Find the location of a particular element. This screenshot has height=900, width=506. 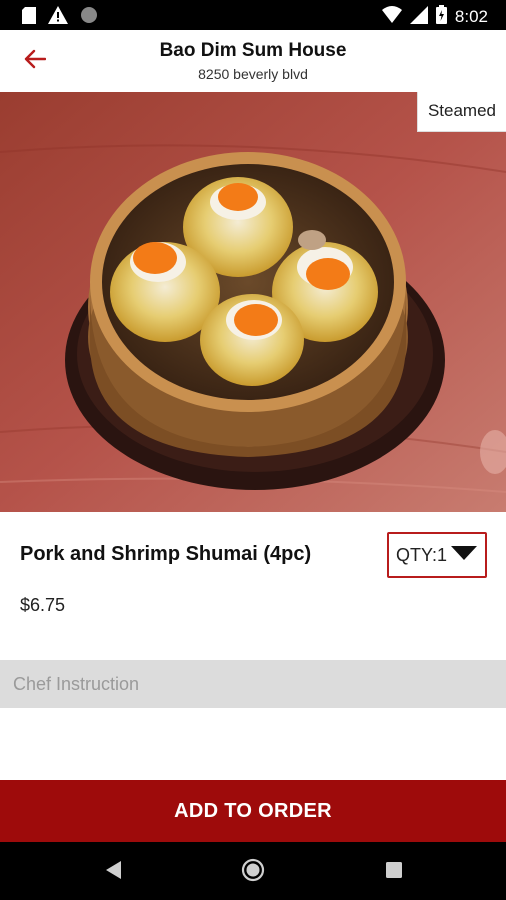

nav-recents-button is located at coordinates (394, 872).